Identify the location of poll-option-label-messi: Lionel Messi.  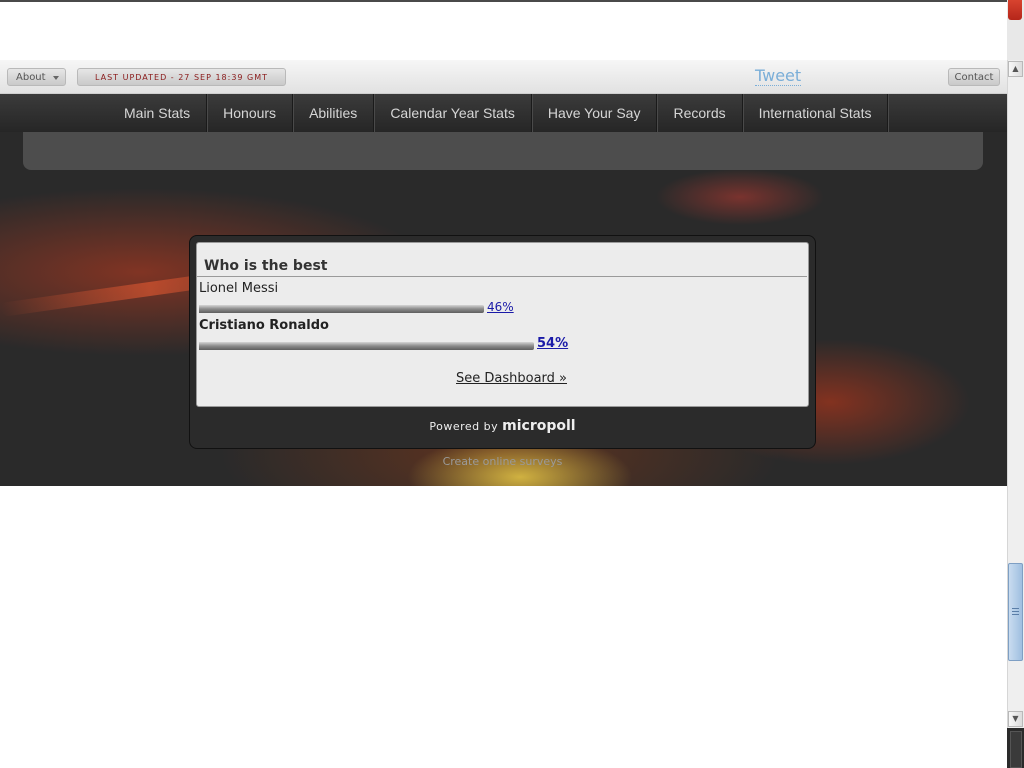
(239, 288).